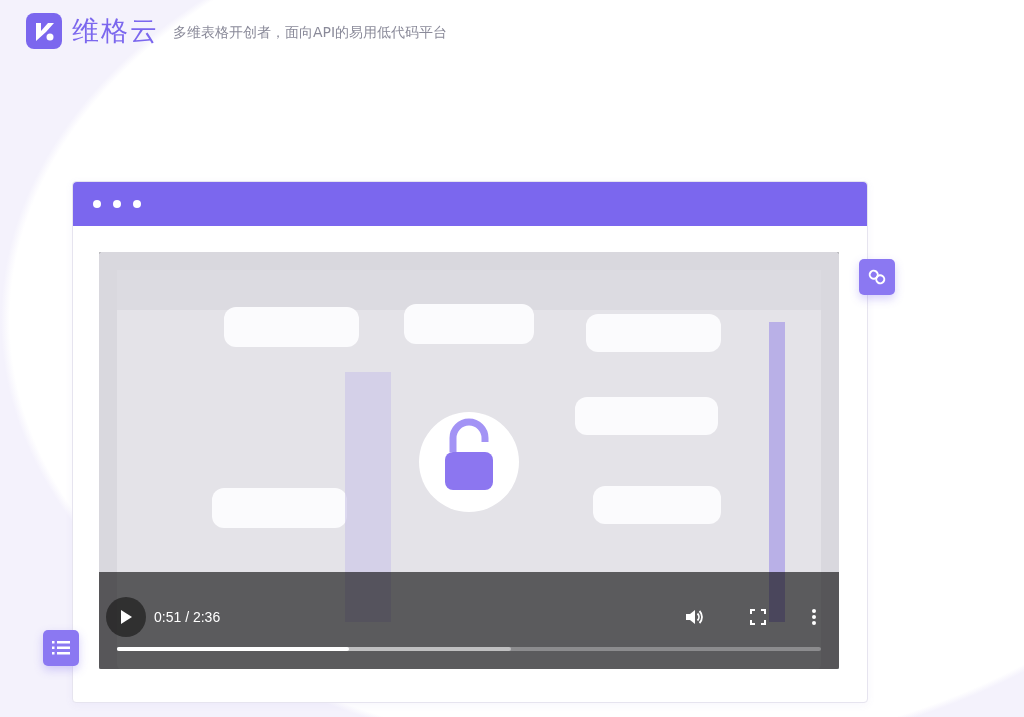 The image size is (1024, 717). I want to click on link-button, so click(877, 277).